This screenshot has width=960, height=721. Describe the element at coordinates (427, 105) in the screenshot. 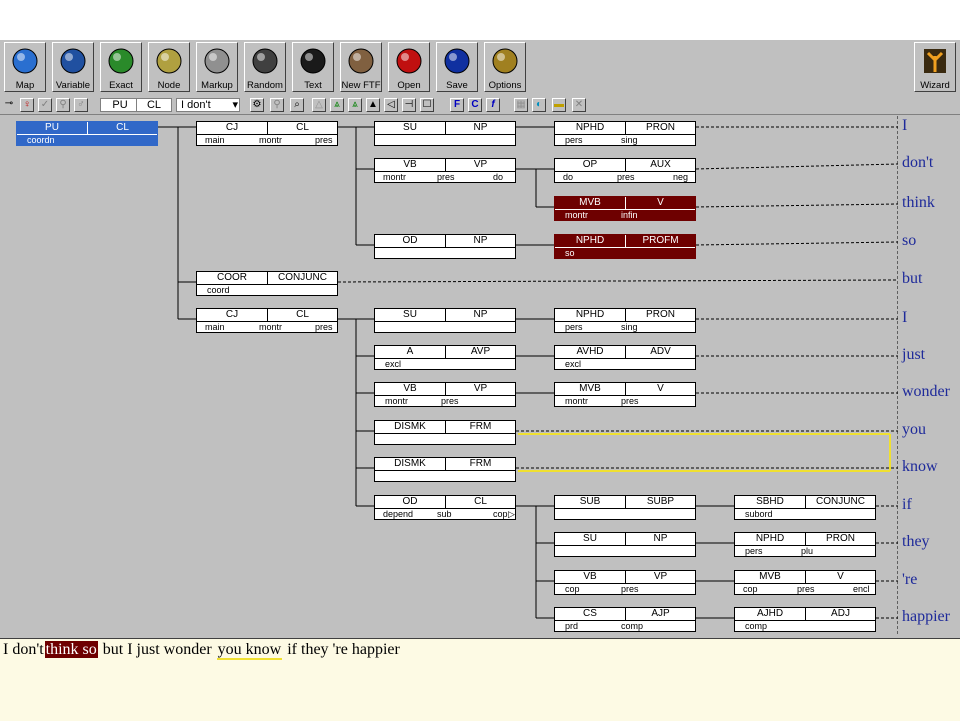

I see `box-icon: ☐` at that location.